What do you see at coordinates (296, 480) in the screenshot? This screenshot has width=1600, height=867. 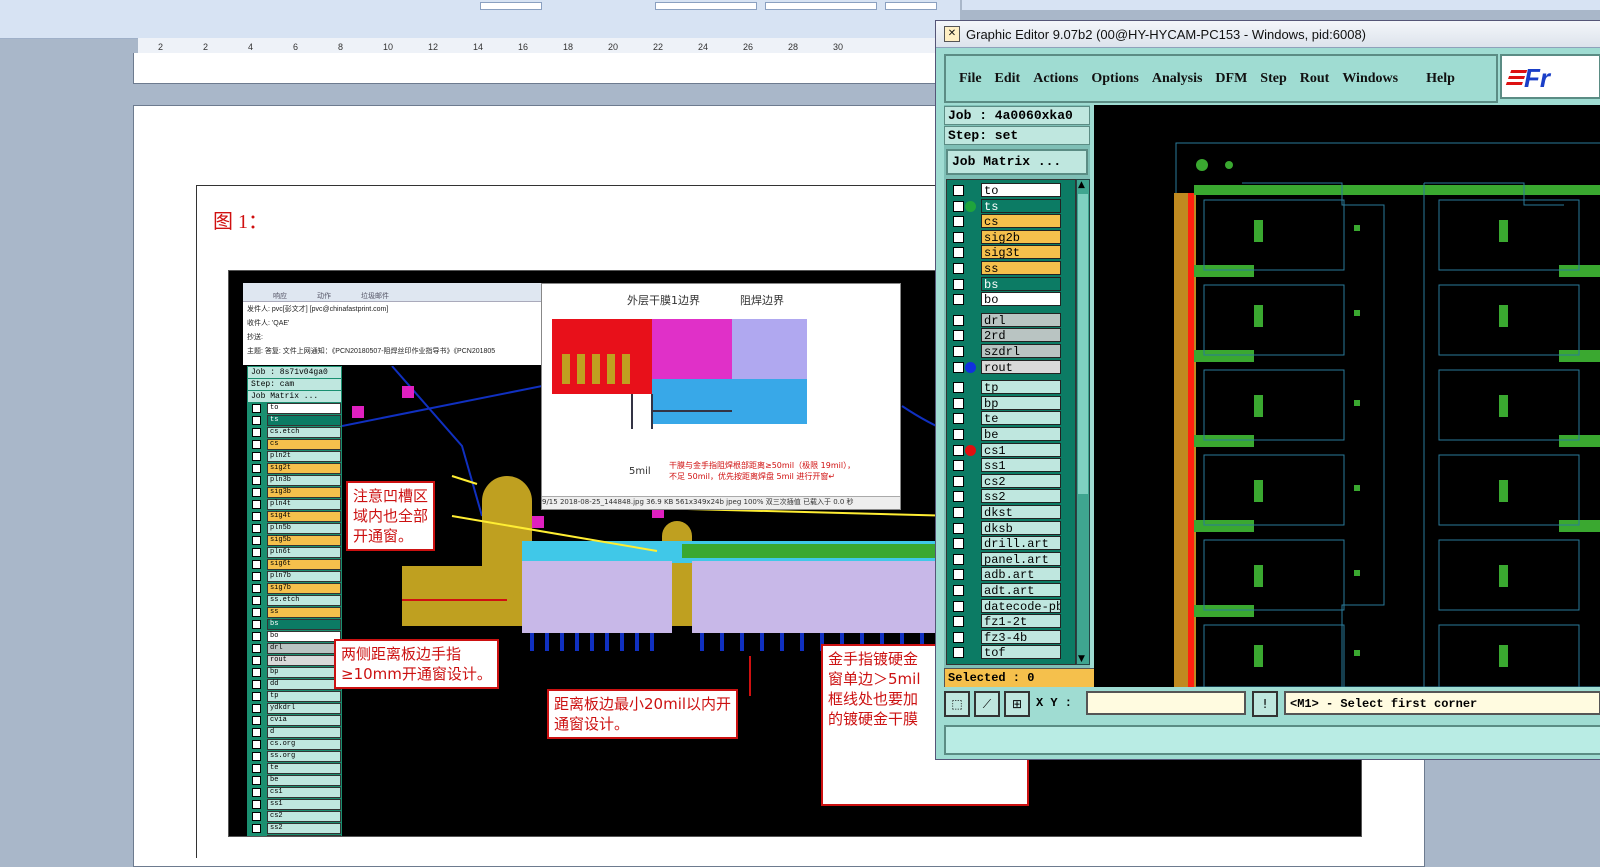 I see `inner-layer-item: pln3b` at bounding box center [296, 480].